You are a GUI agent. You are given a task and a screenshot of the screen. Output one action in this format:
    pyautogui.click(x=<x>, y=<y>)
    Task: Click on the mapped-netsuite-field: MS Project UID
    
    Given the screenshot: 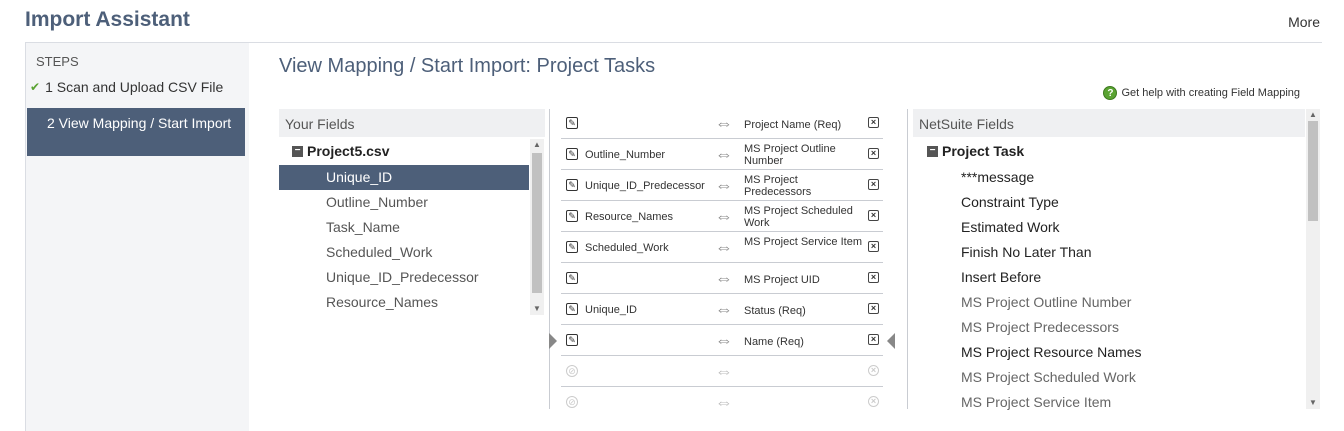 What is the action you would take?
    pyautogui.click(x=782, y=280)
    